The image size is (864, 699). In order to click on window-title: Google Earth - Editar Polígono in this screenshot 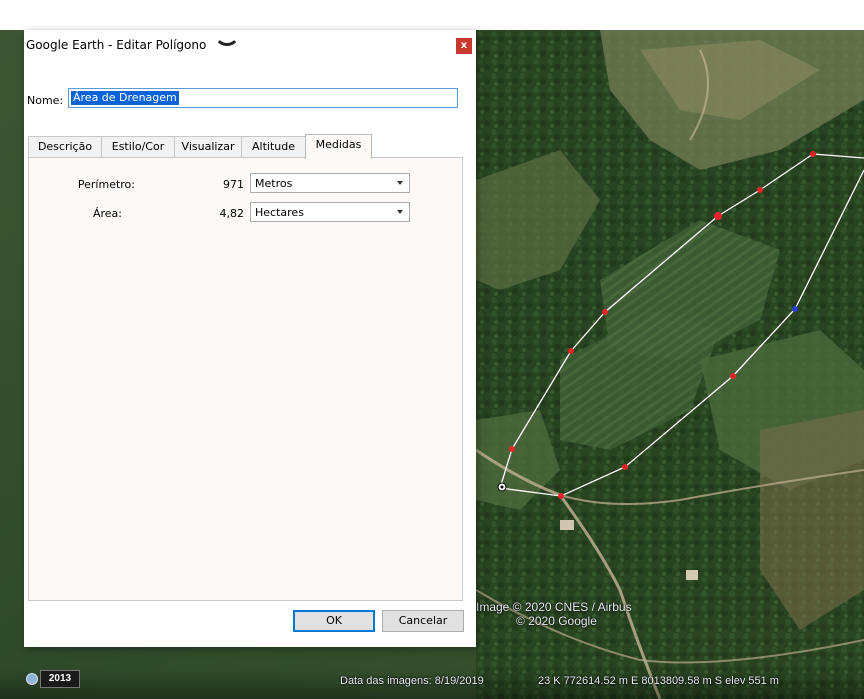, I will do `click(116, 45)`.